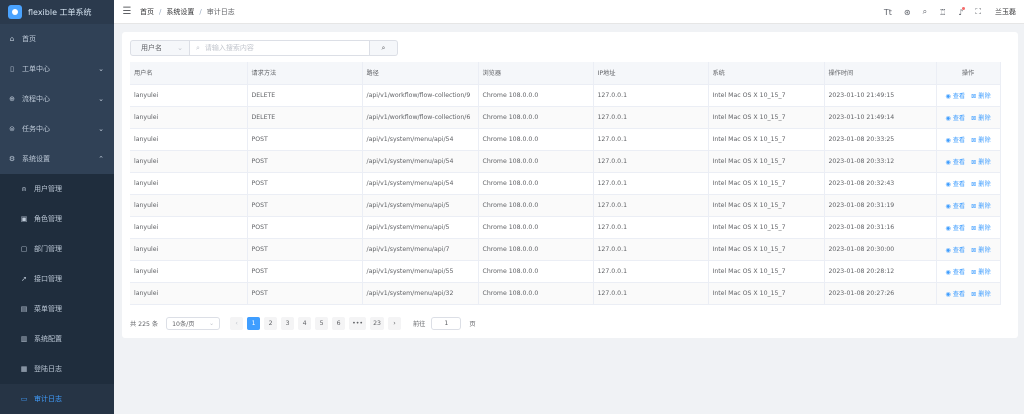 The height and width of the screenshot is (414, 1024). I want to click on sidebar-subitem: ▣ 角色管理, so click(57, 219).